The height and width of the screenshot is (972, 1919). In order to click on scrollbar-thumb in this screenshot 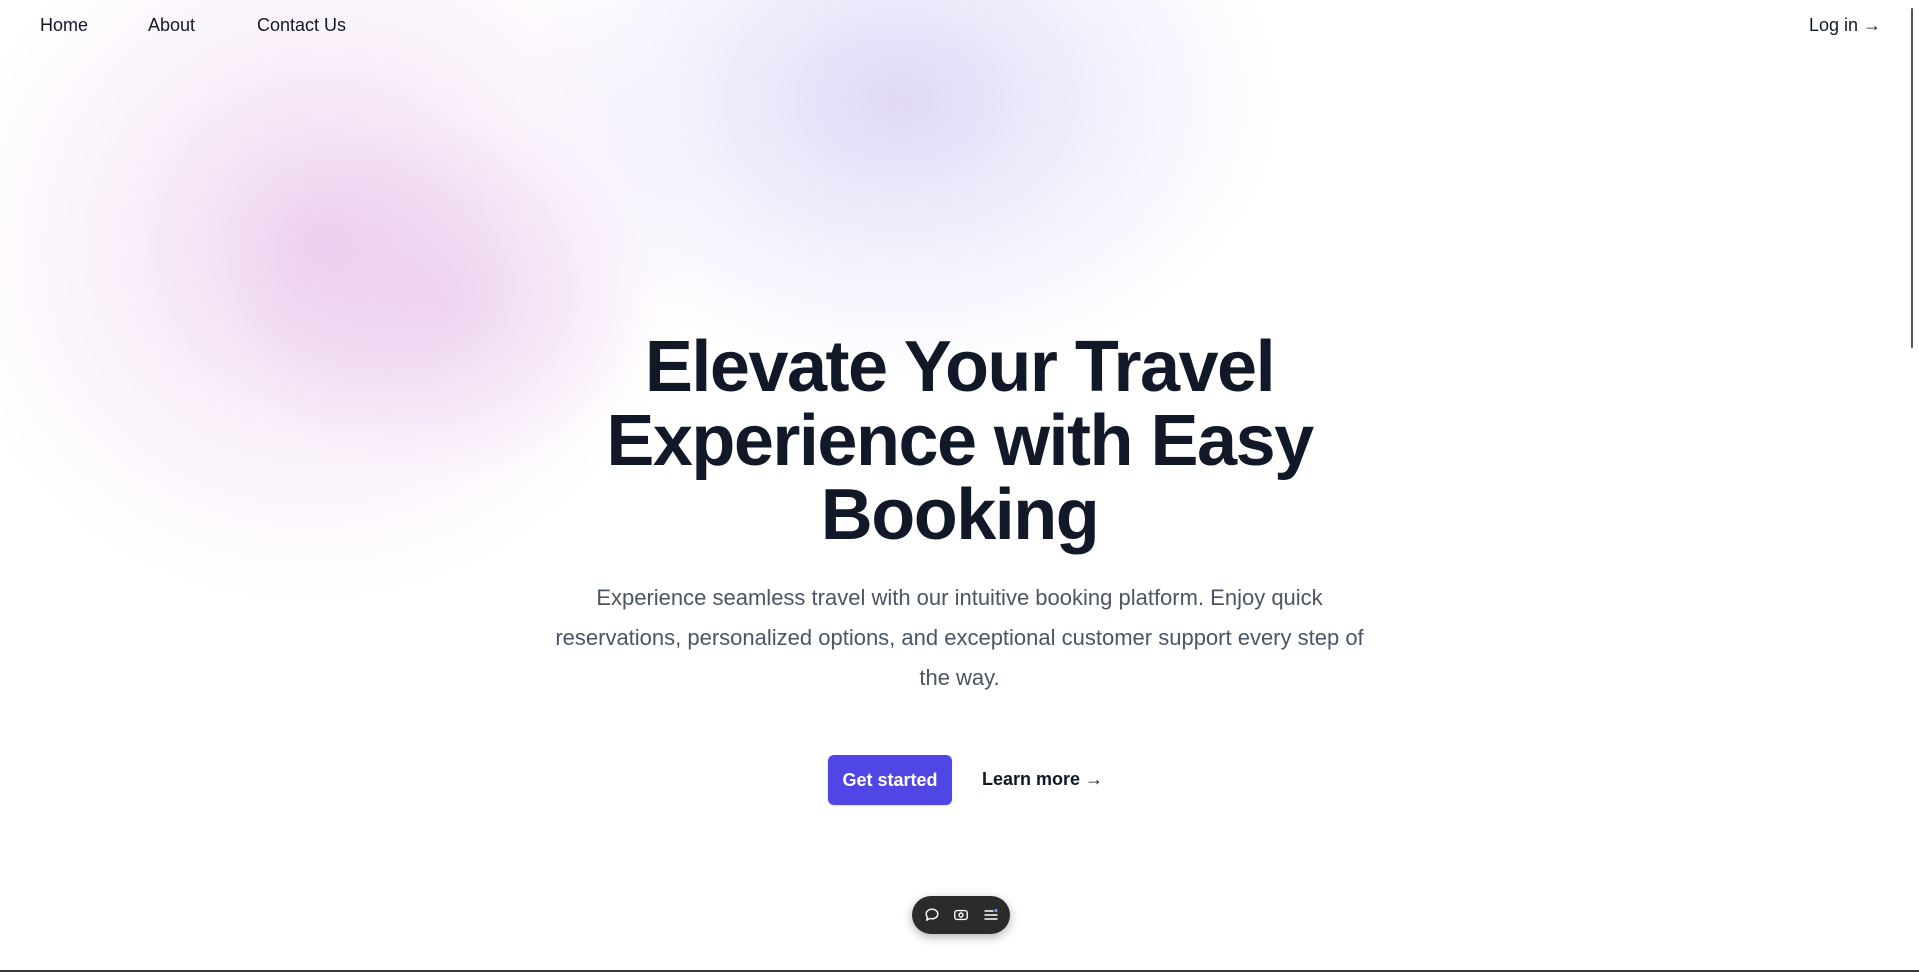, I will do `click(1912, 178)`.